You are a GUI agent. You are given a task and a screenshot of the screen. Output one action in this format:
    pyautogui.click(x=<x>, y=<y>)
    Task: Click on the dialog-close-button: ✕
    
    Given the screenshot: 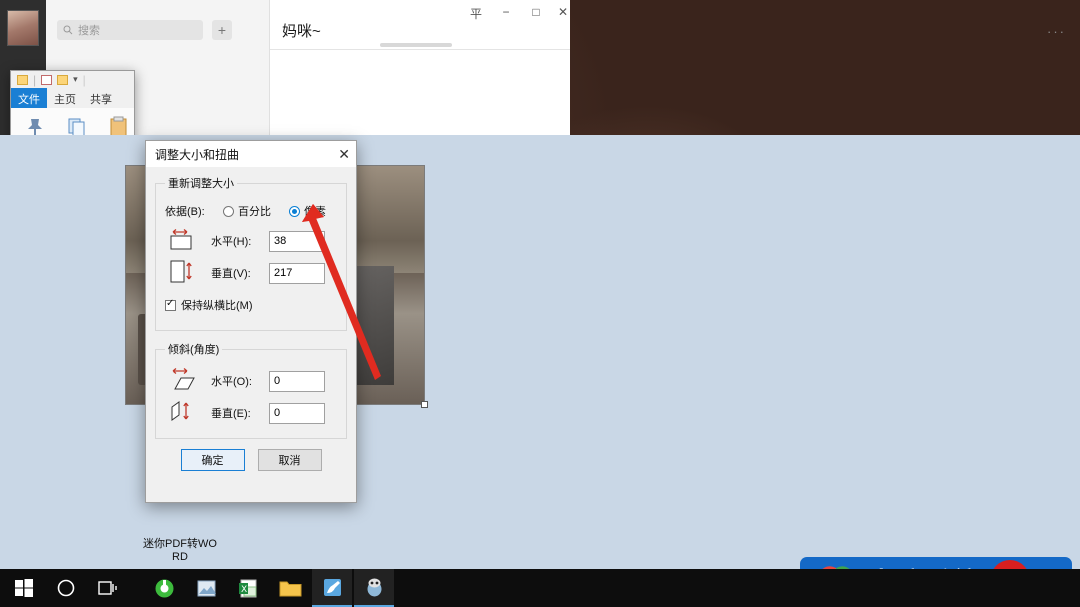 What is the action you would take?
    pyautogui.click(x=344, y=154)
    